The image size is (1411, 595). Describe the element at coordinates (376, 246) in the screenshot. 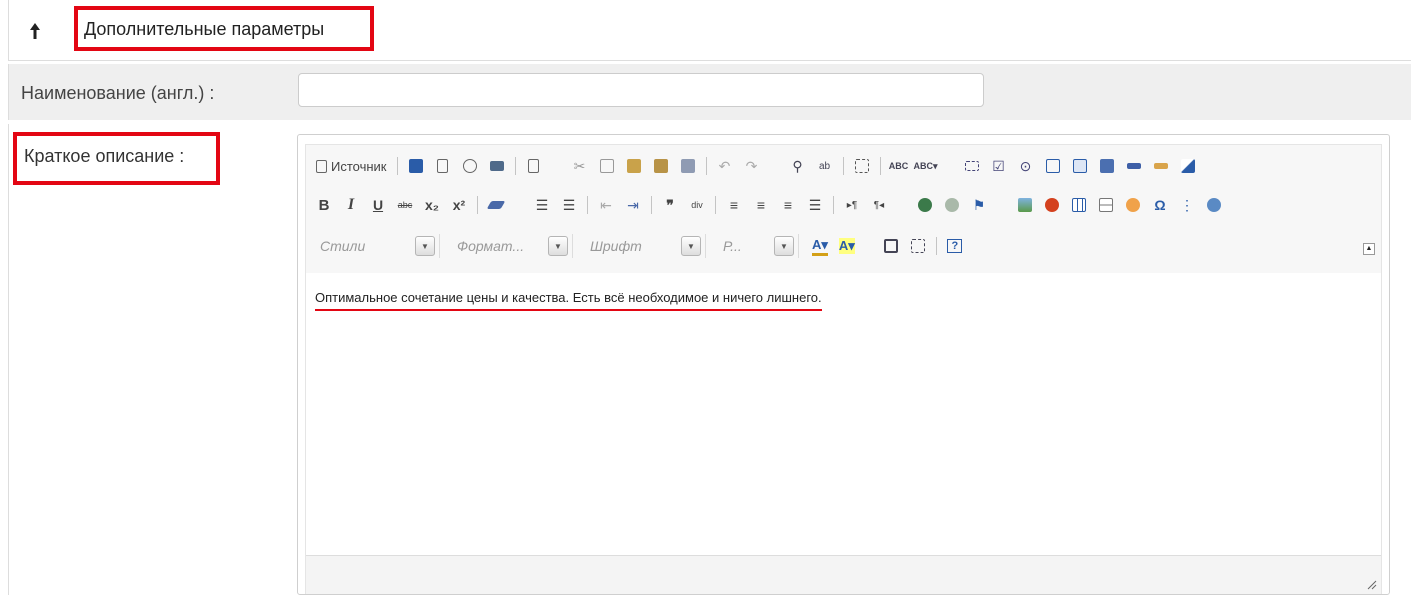

I see `styles-combo: Стили ▼` at that location.